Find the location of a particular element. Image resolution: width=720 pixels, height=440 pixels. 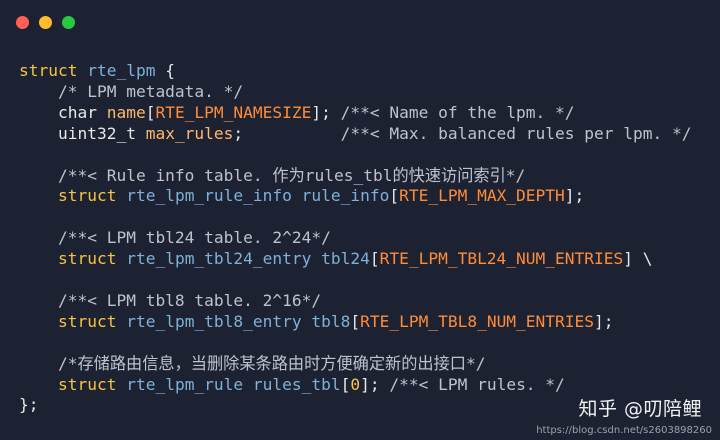

macro: RTE_LPM_NAMESIZE is located at coordinates (233, 112).